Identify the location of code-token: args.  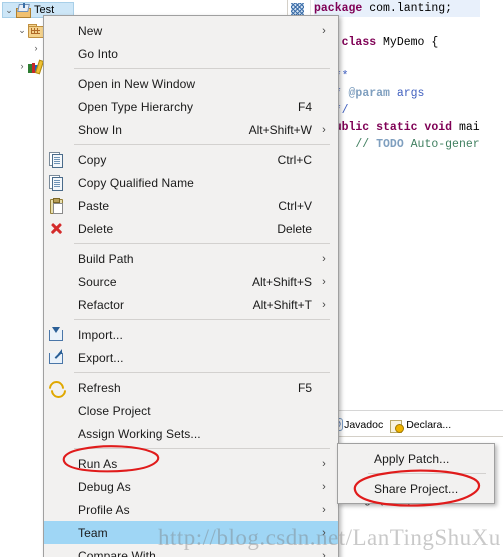
(407, 93).